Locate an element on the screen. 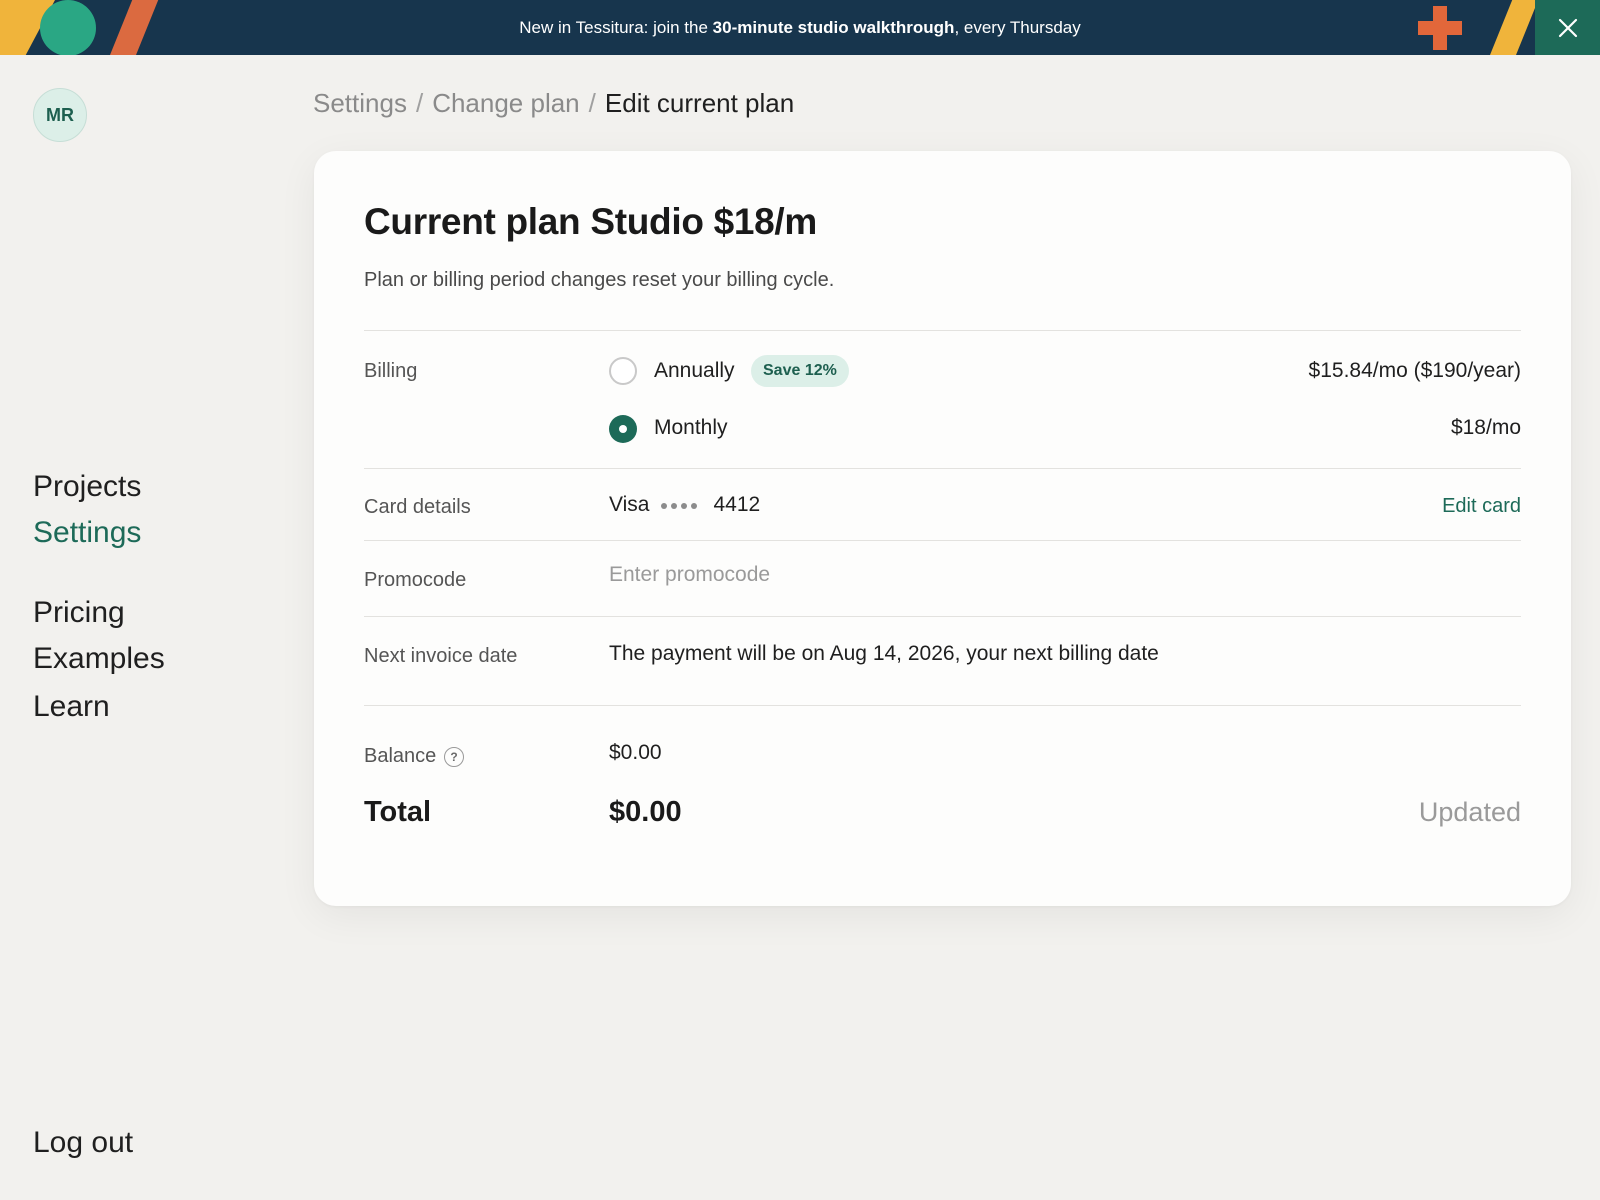 This screenshot has height=1200, width=1600. billing-monthly-label: Monthly is located at coordinates (691, 428).